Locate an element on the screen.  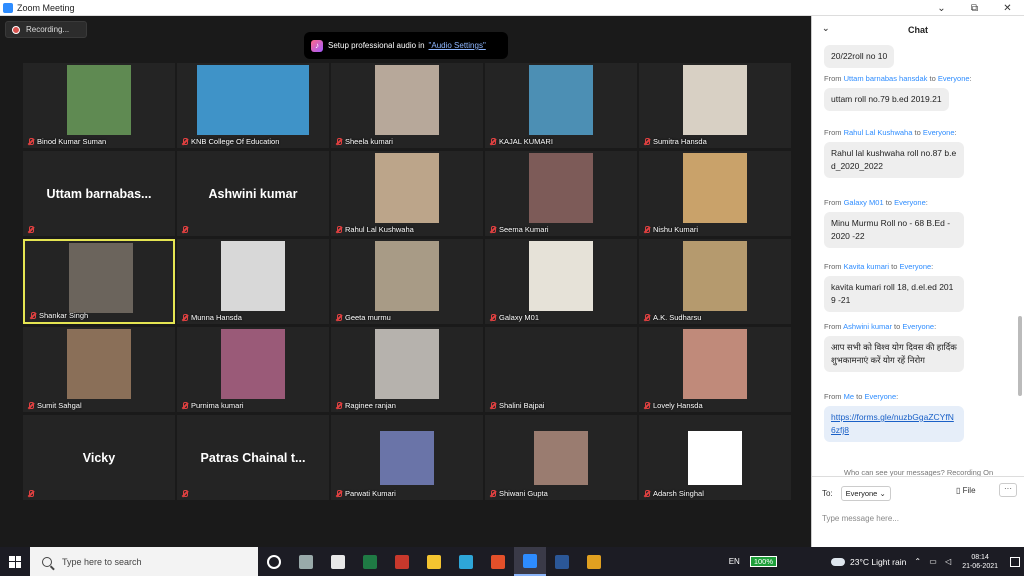
message-sender-line: From Galaxy M01 to Everyone: is located at coordinates (876, 202).